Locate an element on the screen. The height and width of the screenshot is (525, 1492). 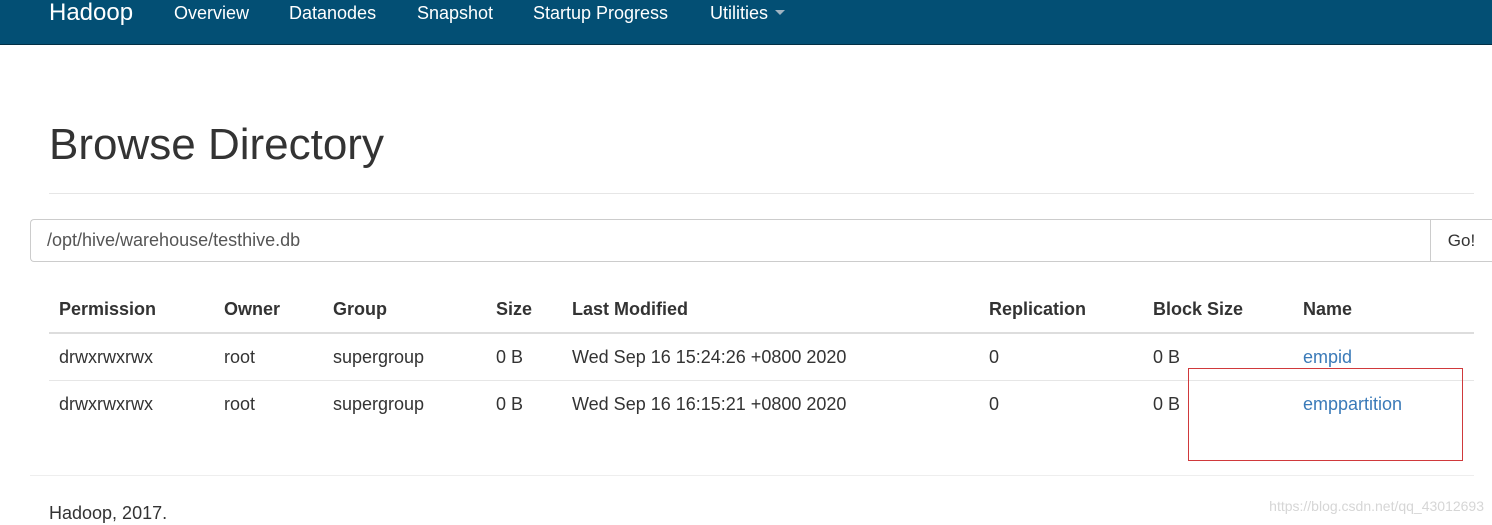
nav-snapshot: Snapshot is located at coordinates (455, 13).